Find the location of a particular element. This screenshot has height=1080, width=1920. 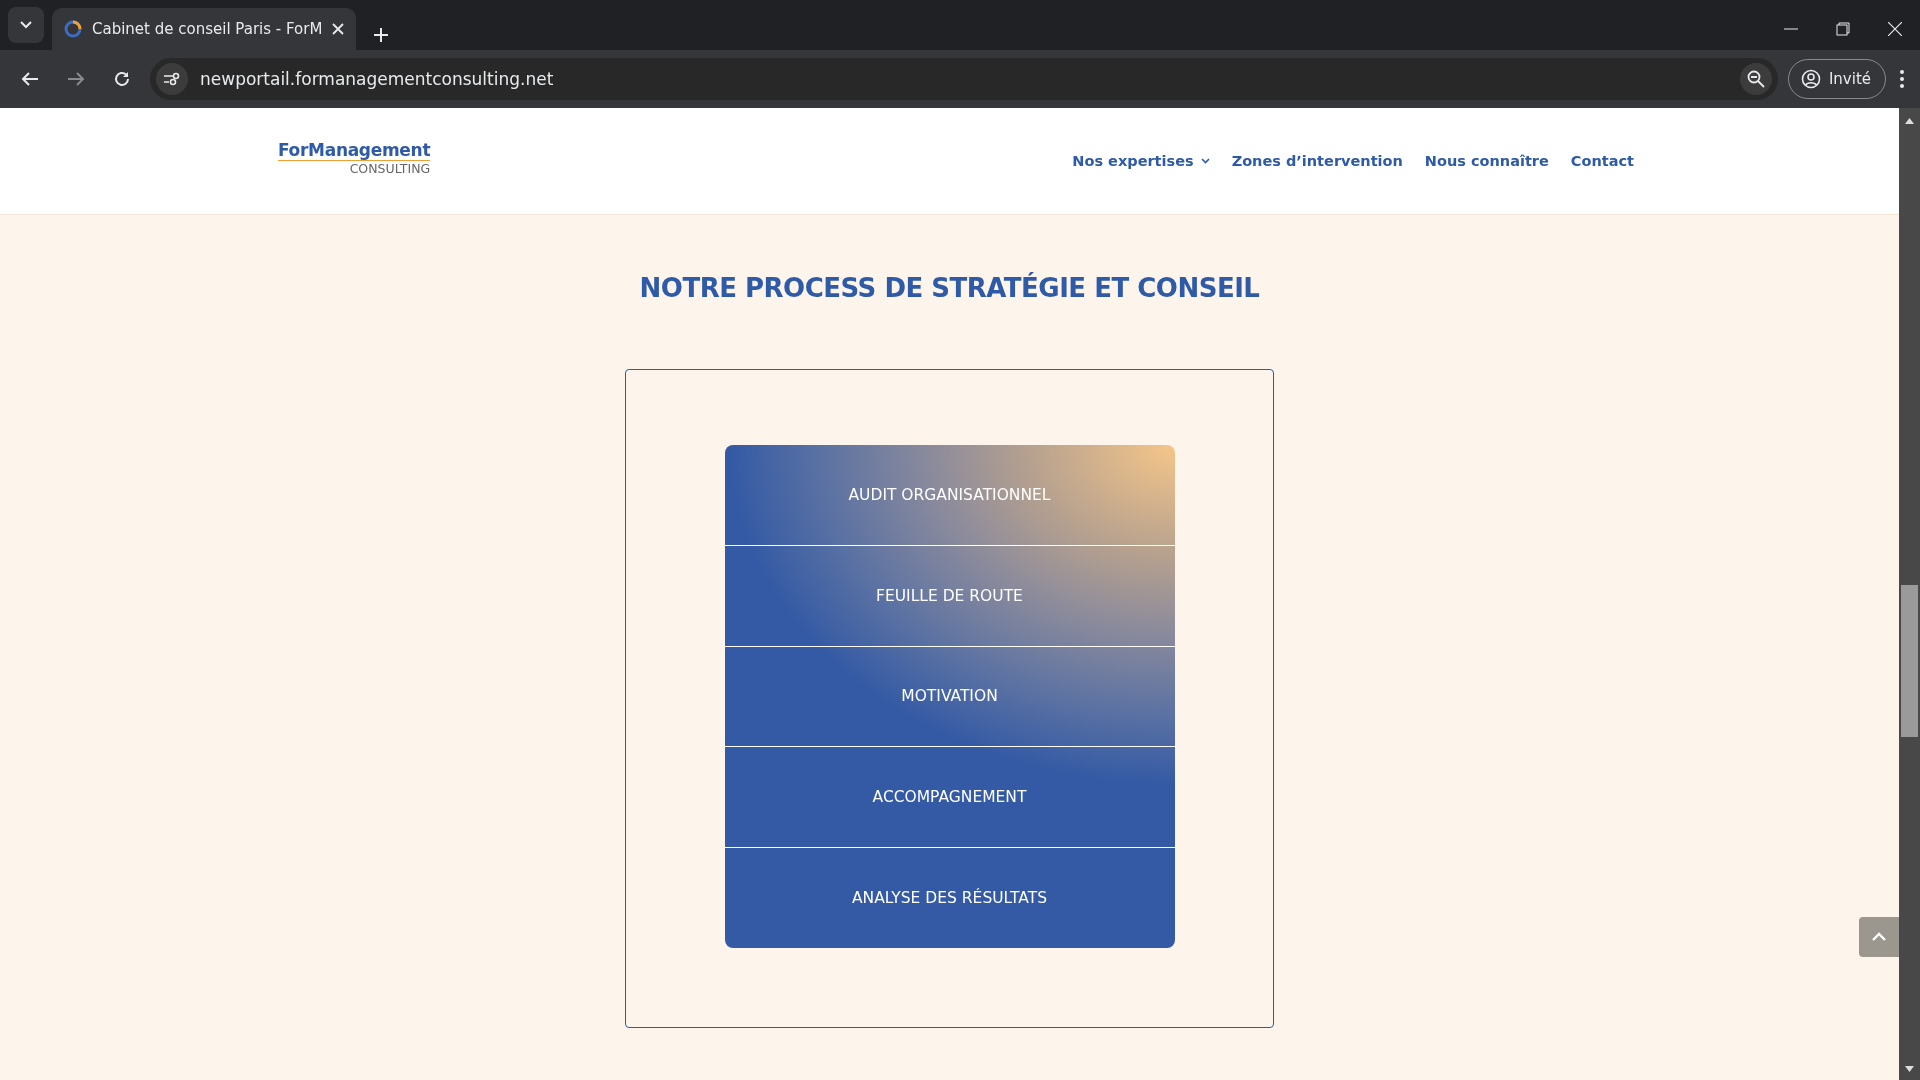

back-arrow-icon is located at coordinates (30, 79).